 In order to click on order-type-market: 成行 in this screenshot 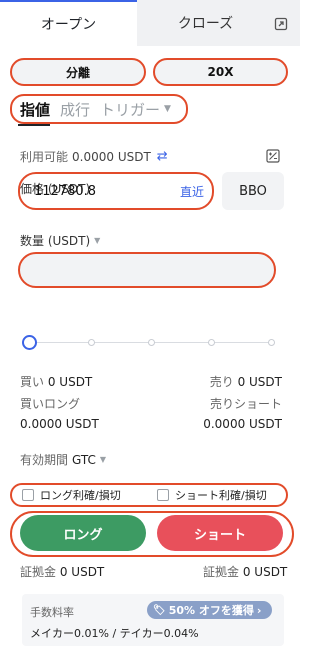, I will do `click(75, 109)`.